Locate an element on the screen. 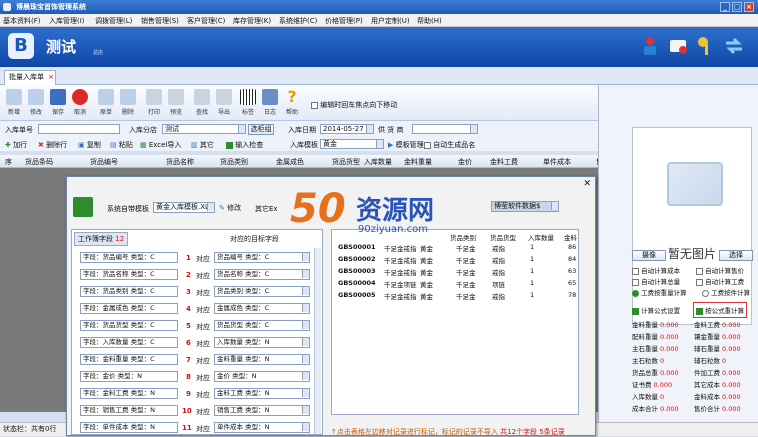 The image size is (758, 437). tab-close-icon: × is located at coordinates (51, 77).